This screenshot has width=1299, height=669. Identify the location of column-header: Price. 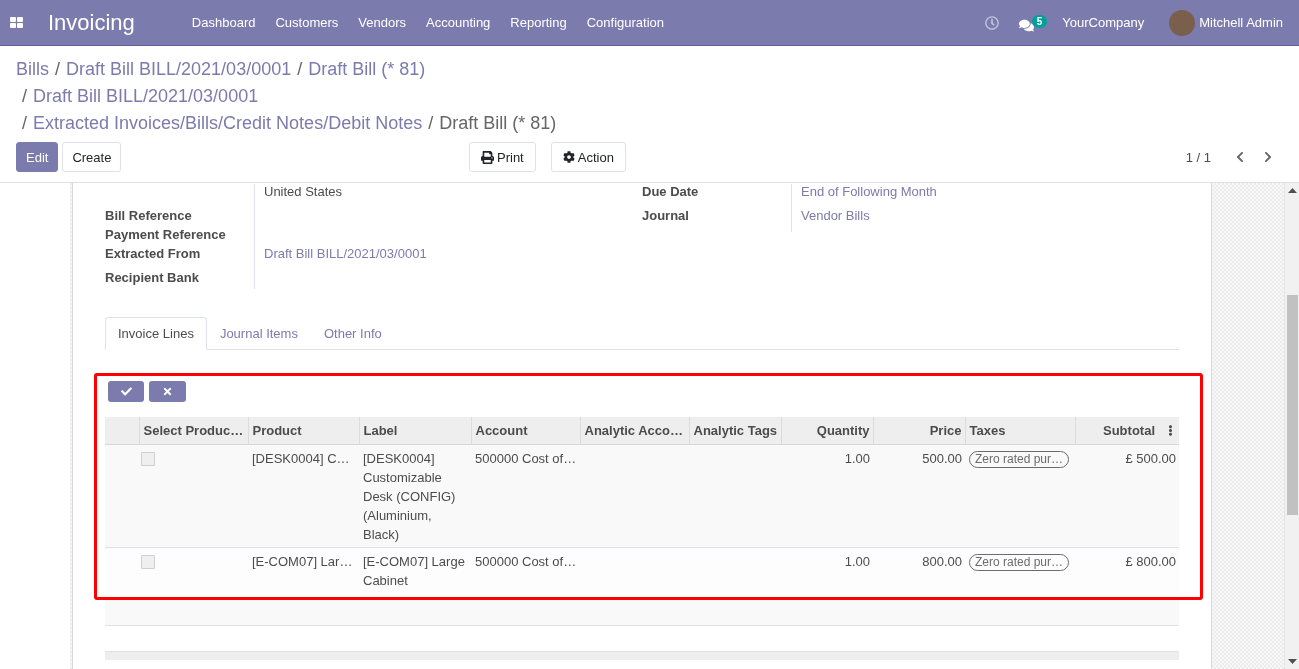
(919, 430).